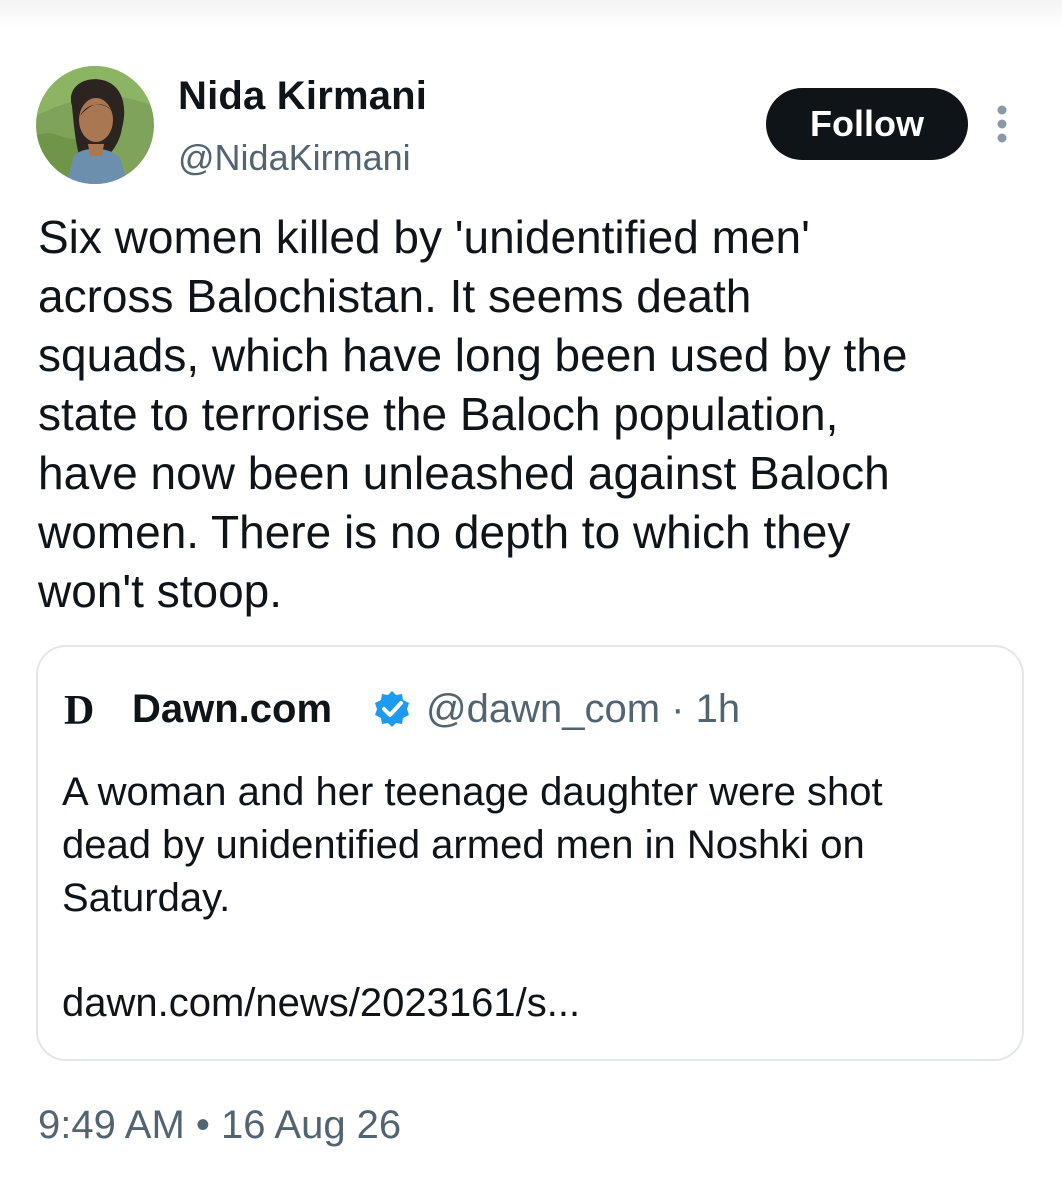 The image size is (1062, 1200). What do you see at coordinates (392, 709) in the screenshot?
I see `verified-badge-icon` at bounding box center [392, 709].